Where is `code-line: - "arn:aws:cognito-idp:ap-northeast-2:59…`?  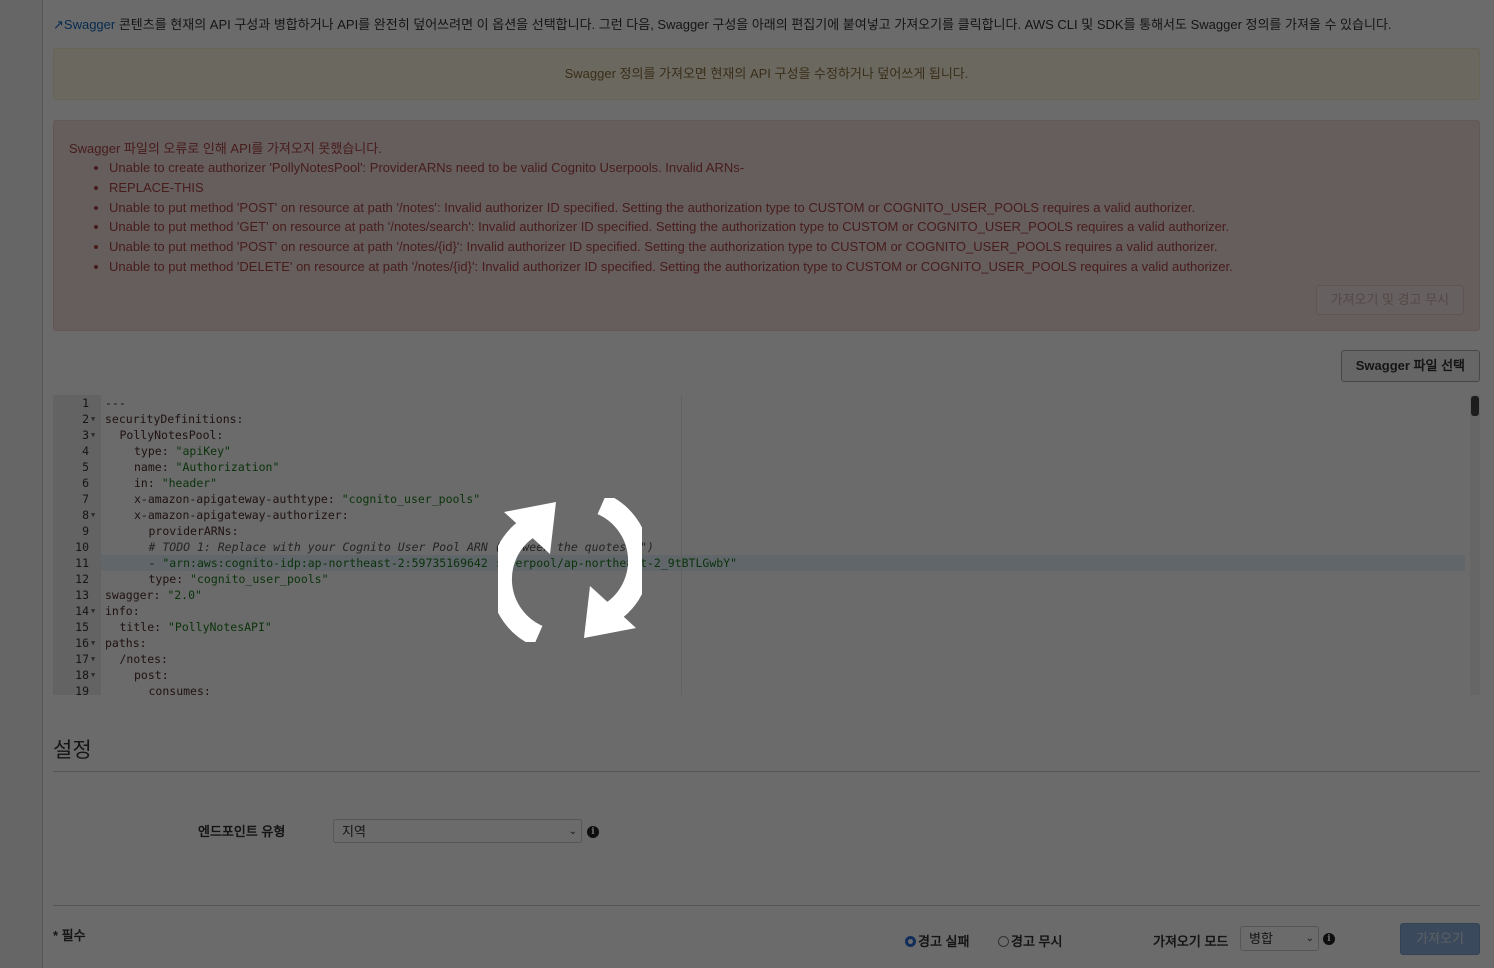 code-line: - "arn:aws:cognito-idp:ap-northeast-2:59… is located at coordinates (443, 563).